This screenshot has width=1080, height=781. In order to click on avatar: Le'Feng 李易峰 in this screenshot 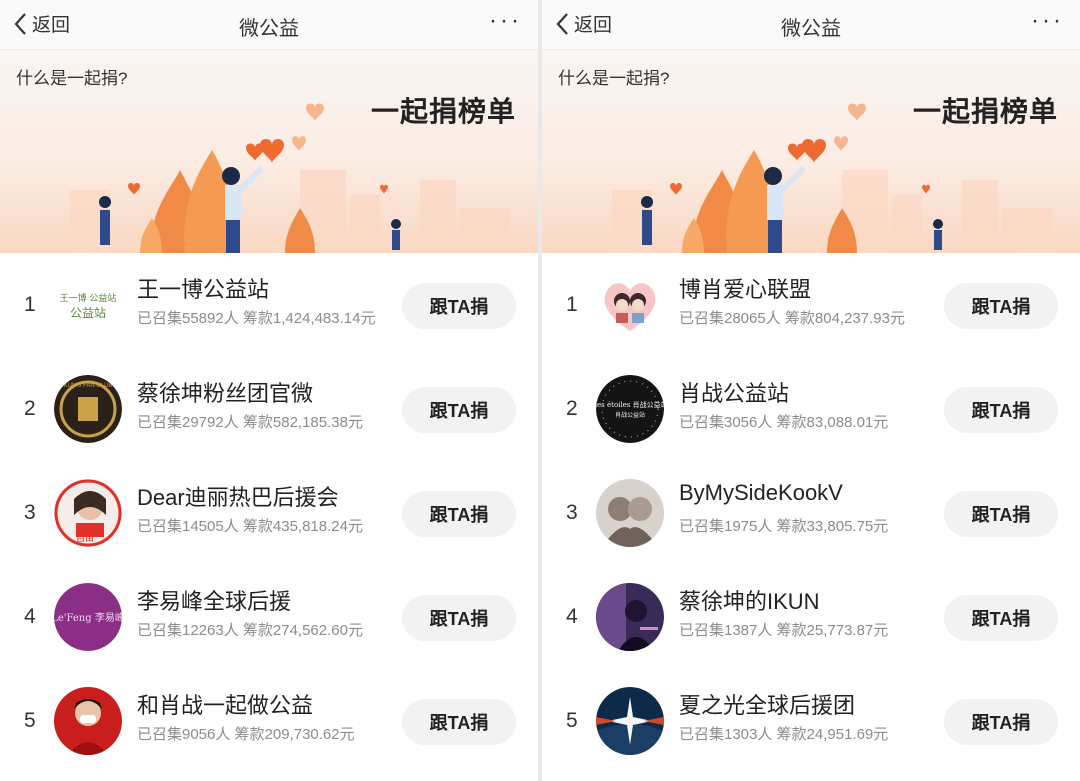, I will do `click(88, 617)`.